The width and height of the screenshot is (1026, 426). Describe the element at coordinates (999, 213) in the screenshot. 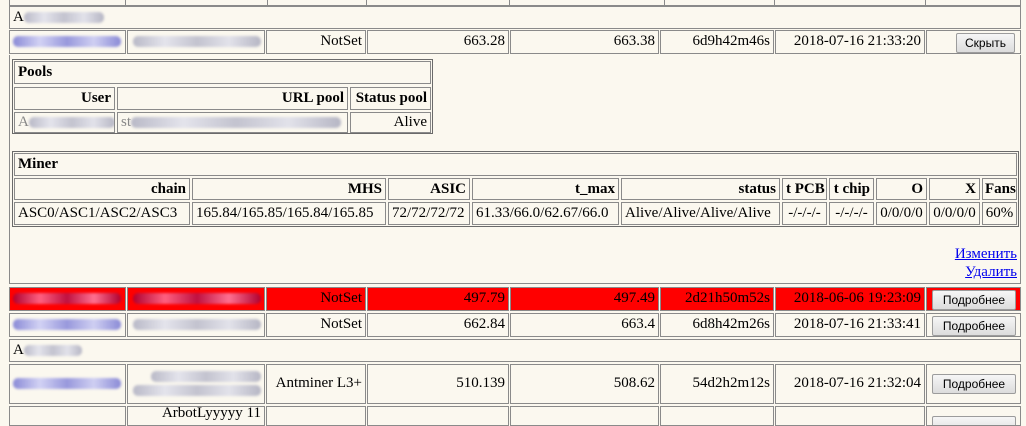

I see `miner-fans-value: 60%` at that location.